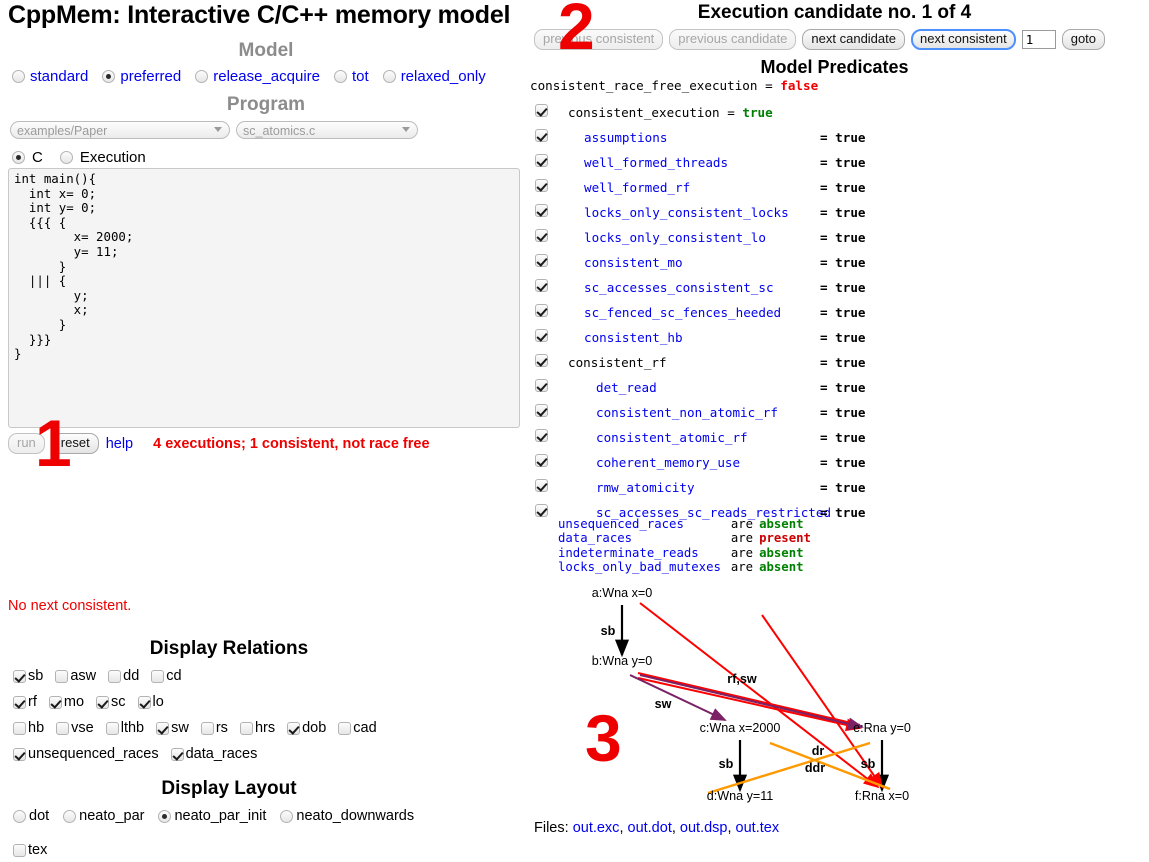 The width and height of the screenshot is (1149, 862). I want to click on predicate-checkbox-locks_only_consistent_lo, so click(541, 235).